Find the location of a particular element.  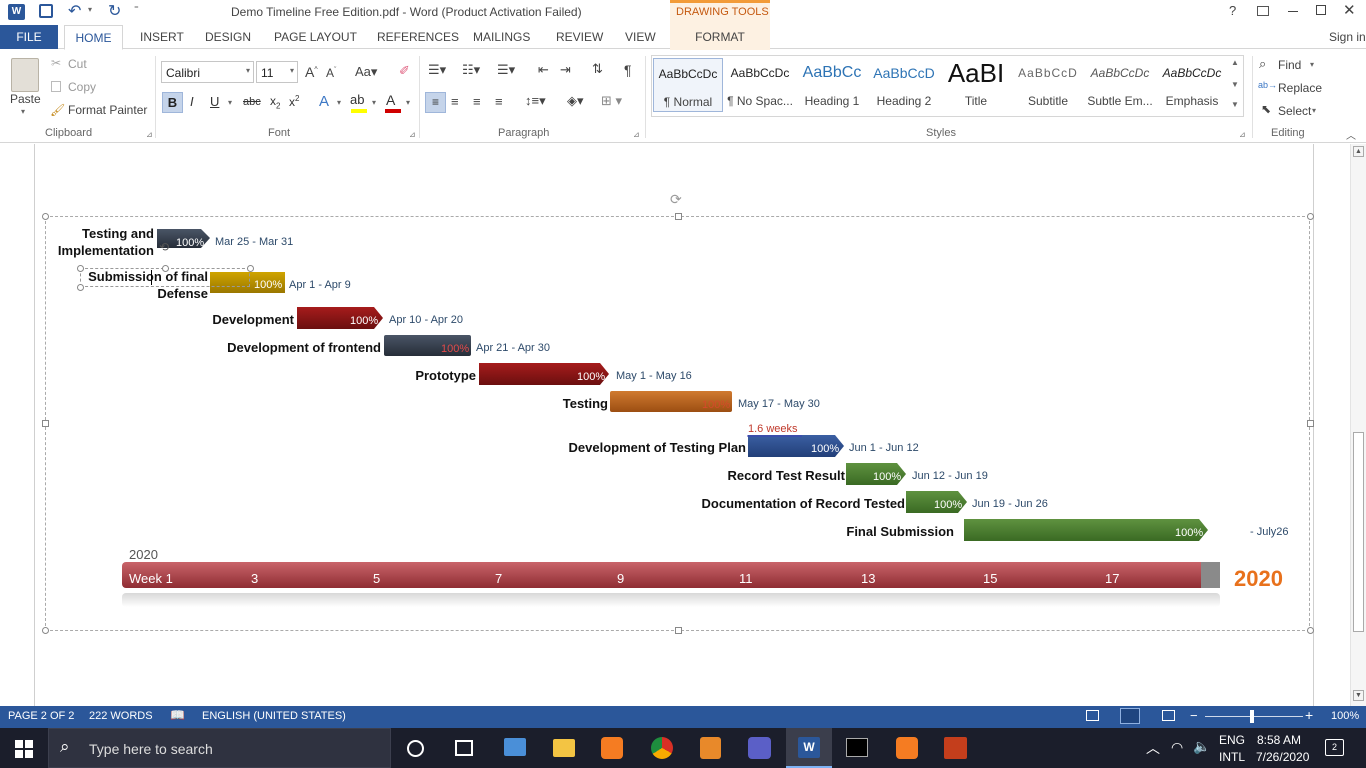

style-emphasis: AaBbCcDc Emphasis is located at coordinates (1192, 85).